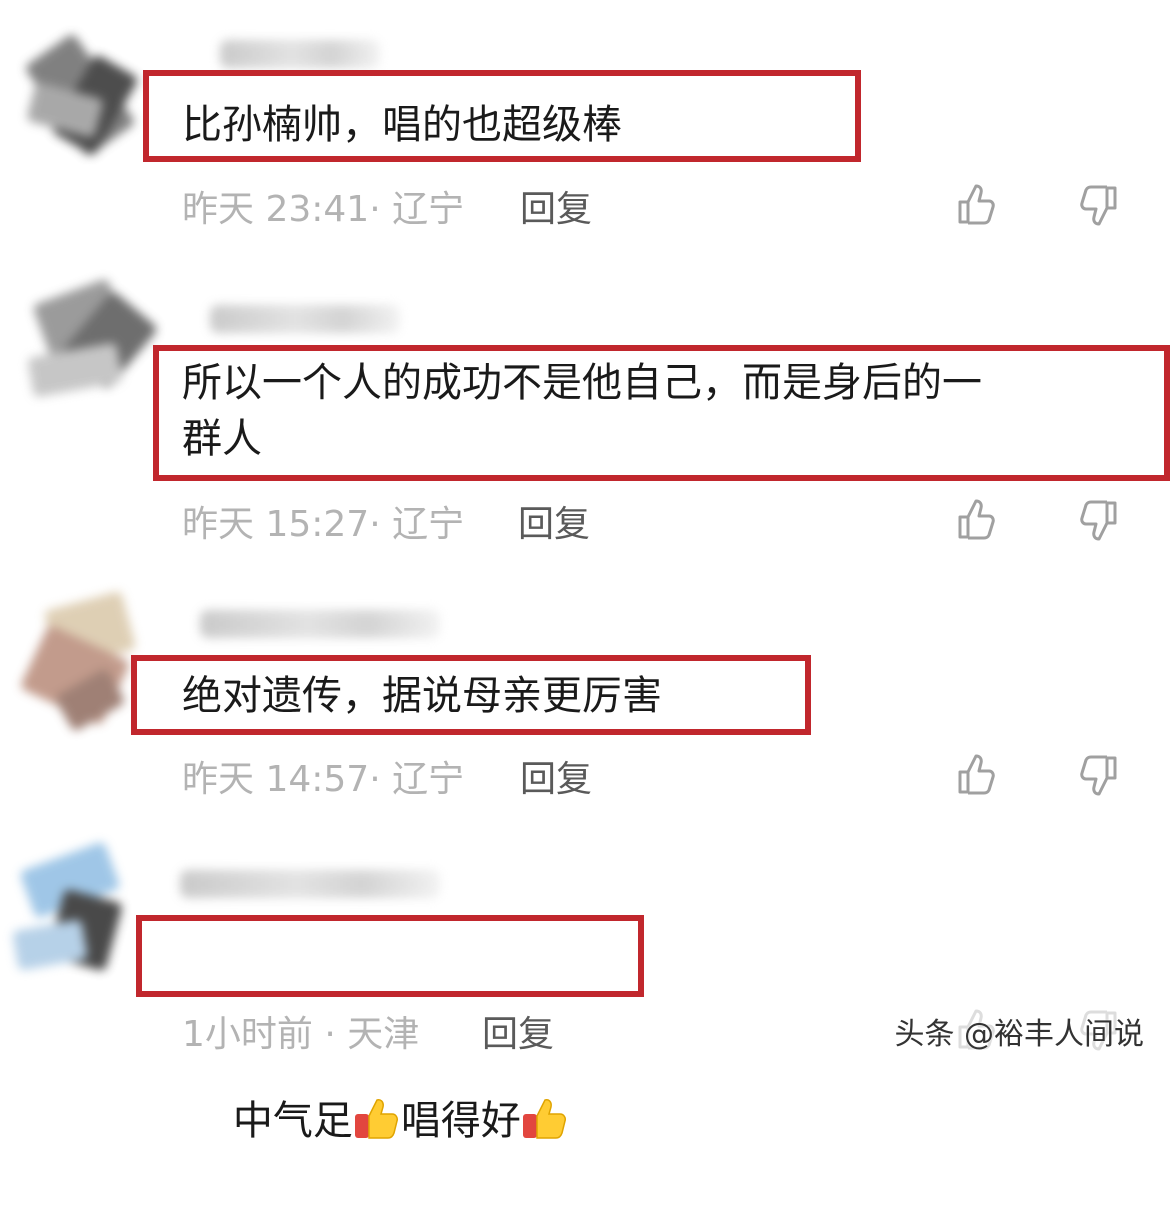 Image resolution: width=1170 pixels, height=1205 pixels. What do you see at coordinates (323, 524) in the screenshot?
I see `comment-meta: 昨天 15:27· 辽宁` at bounding box center [323, 524].